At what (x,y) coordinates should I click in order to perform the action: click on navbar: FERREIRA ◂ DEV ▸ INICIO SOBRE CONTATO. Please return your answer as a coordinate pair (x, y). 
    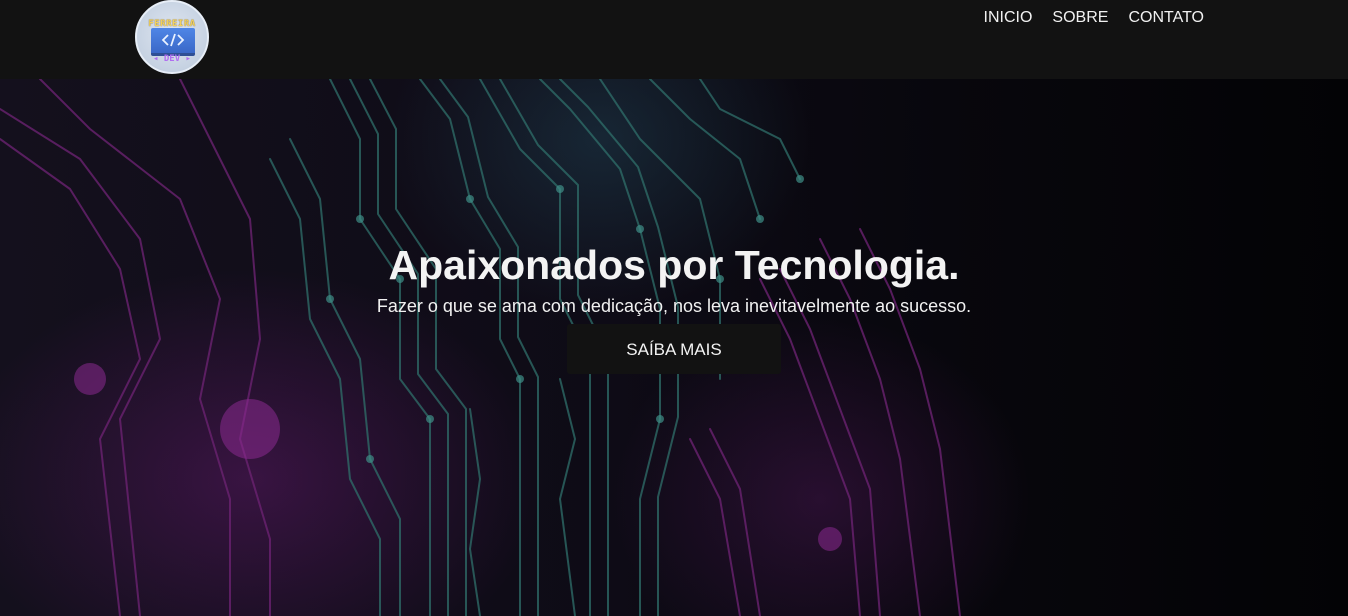
    Looking at the image, I should click on (674, 39).